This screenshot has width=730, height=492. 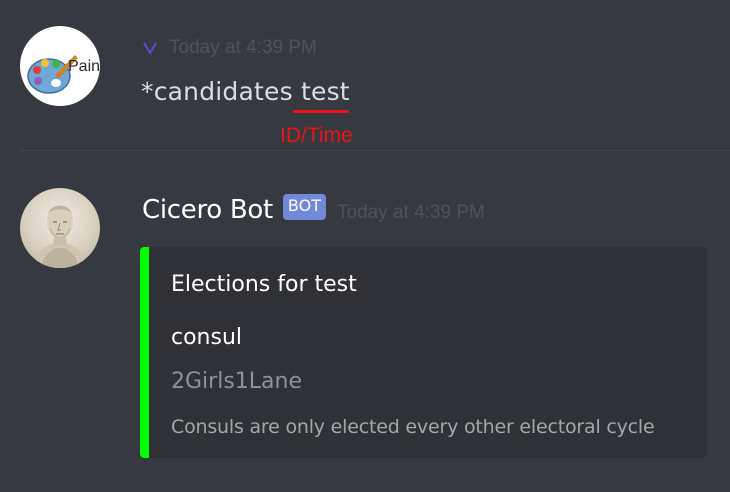 What do you see at coordinates (207, 337) in the screenshot?
I see `embed-field-name: consul` at bounding box center [207, 337].